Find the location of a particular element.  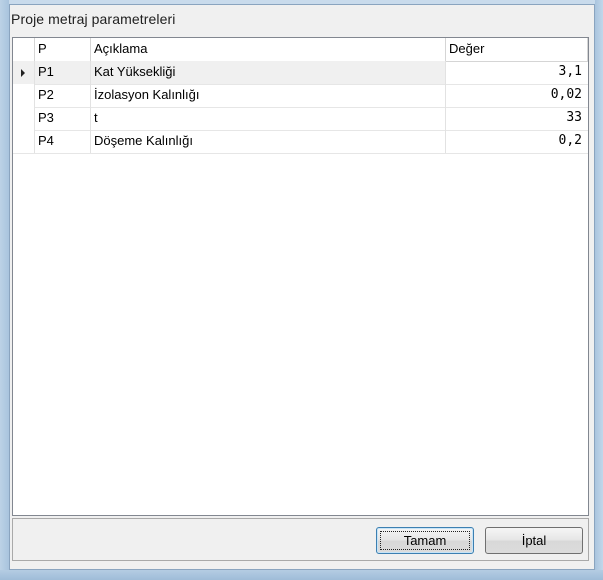

cell-aciklama: Kat Yüksekliği is located at coordinates (268, 72).